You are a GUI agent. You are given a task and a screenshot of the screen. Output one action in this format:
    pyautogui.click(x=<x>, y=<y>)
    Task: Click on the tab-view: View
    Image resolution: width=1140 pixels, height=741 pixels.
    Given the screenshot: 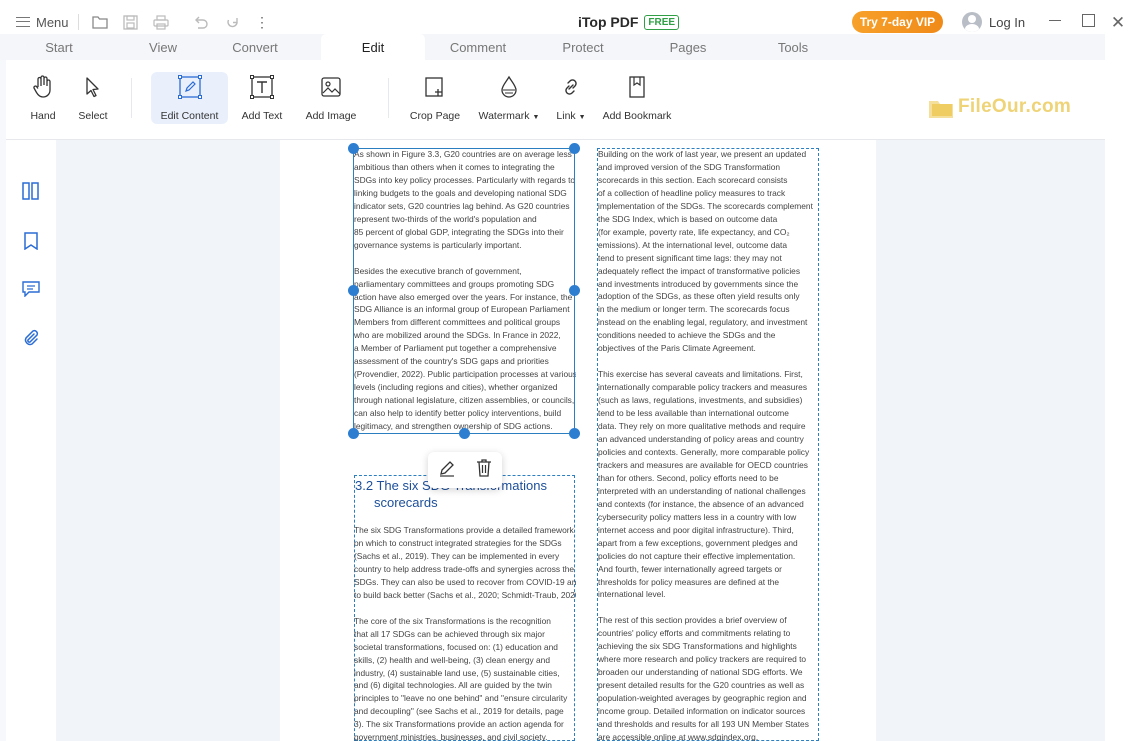 What is the action you would take?
    pyautogui.click(x=163, y=47)
    